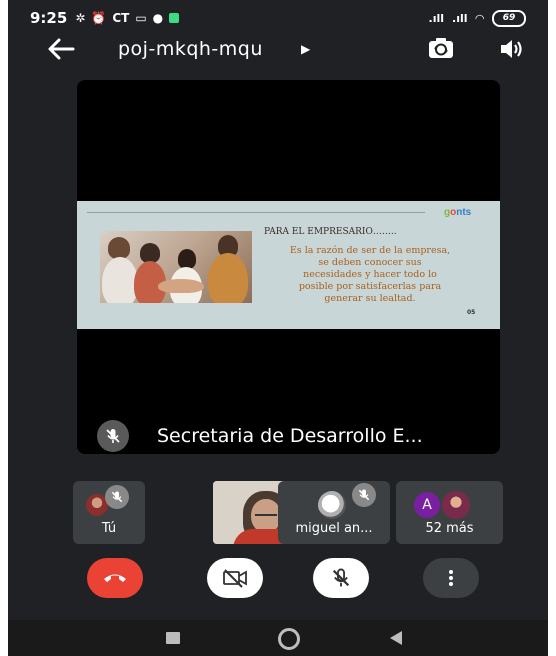  Describe the element at coordinates (305, 49) in the screenshot. I see `caret-right-icon: ▶` at that location.